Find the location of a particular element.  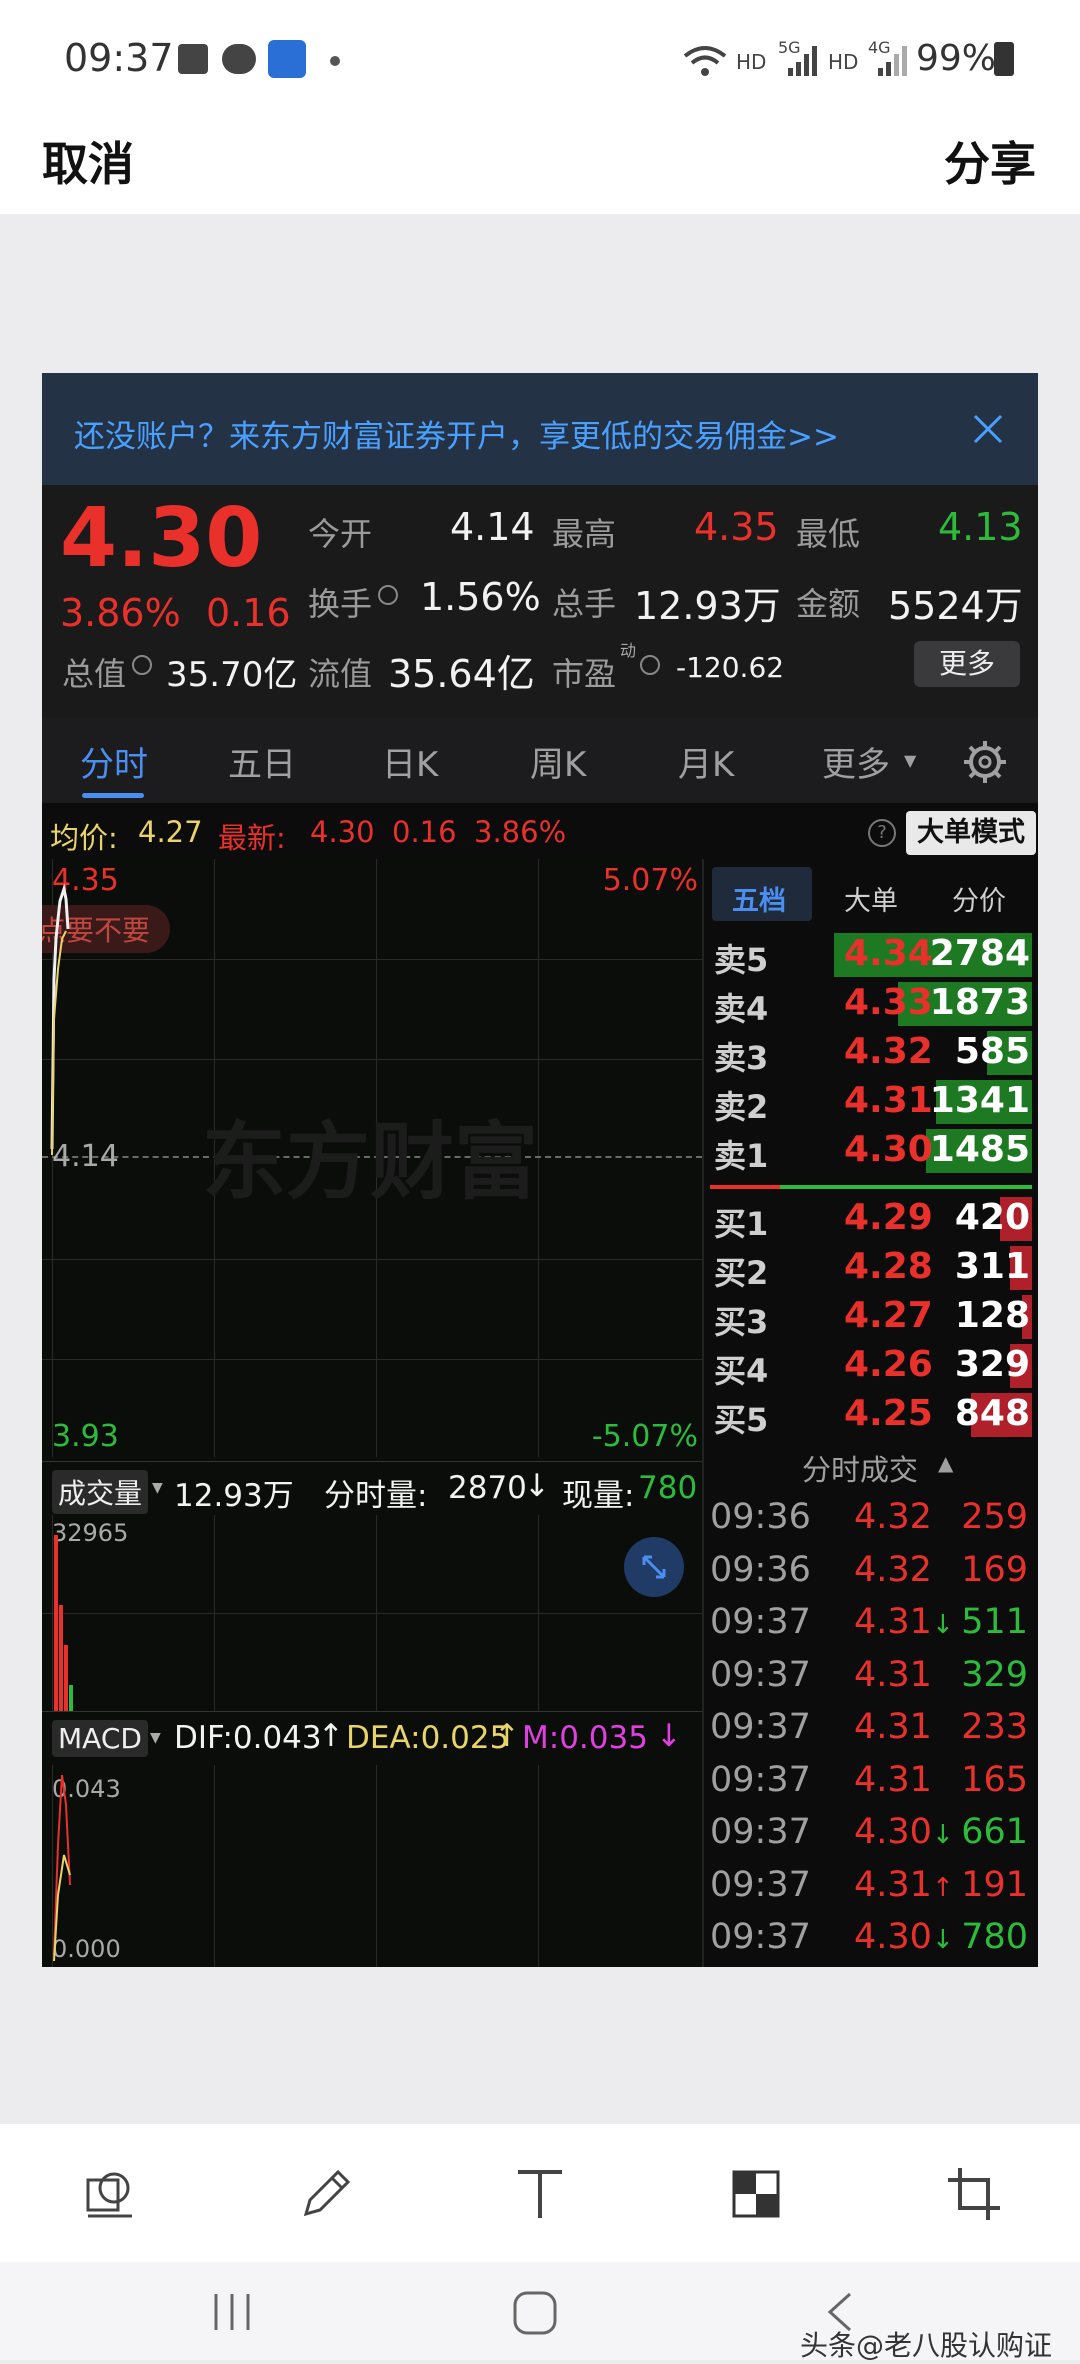

trades-header: 分时成交 ▲ is located at coordinates (871, 1465).